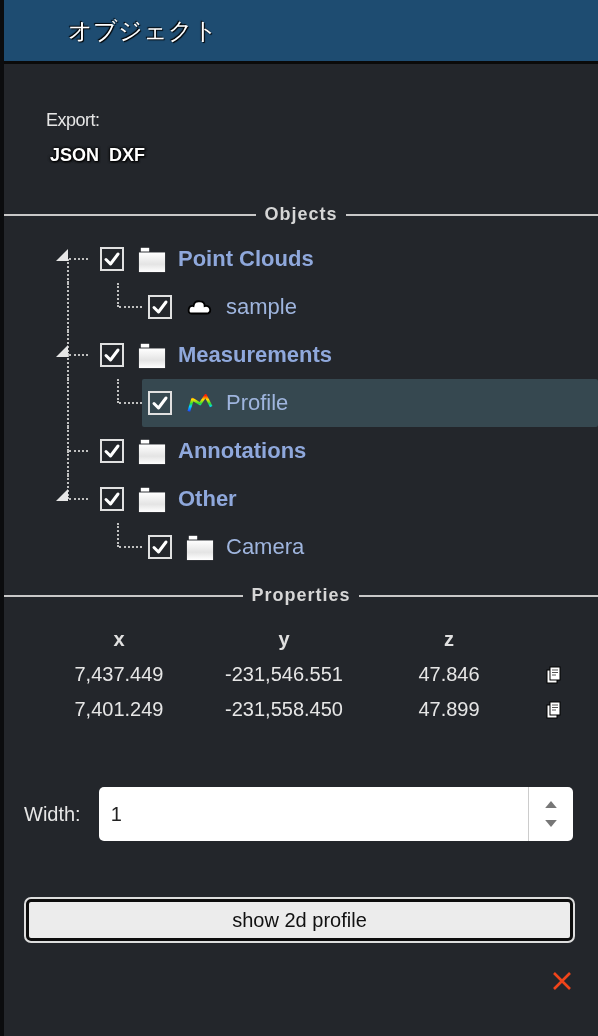 Image resolution: width=598 pixels, height=1036 pixels. I want to click on tree-item: Measurements, so click(345, 355).